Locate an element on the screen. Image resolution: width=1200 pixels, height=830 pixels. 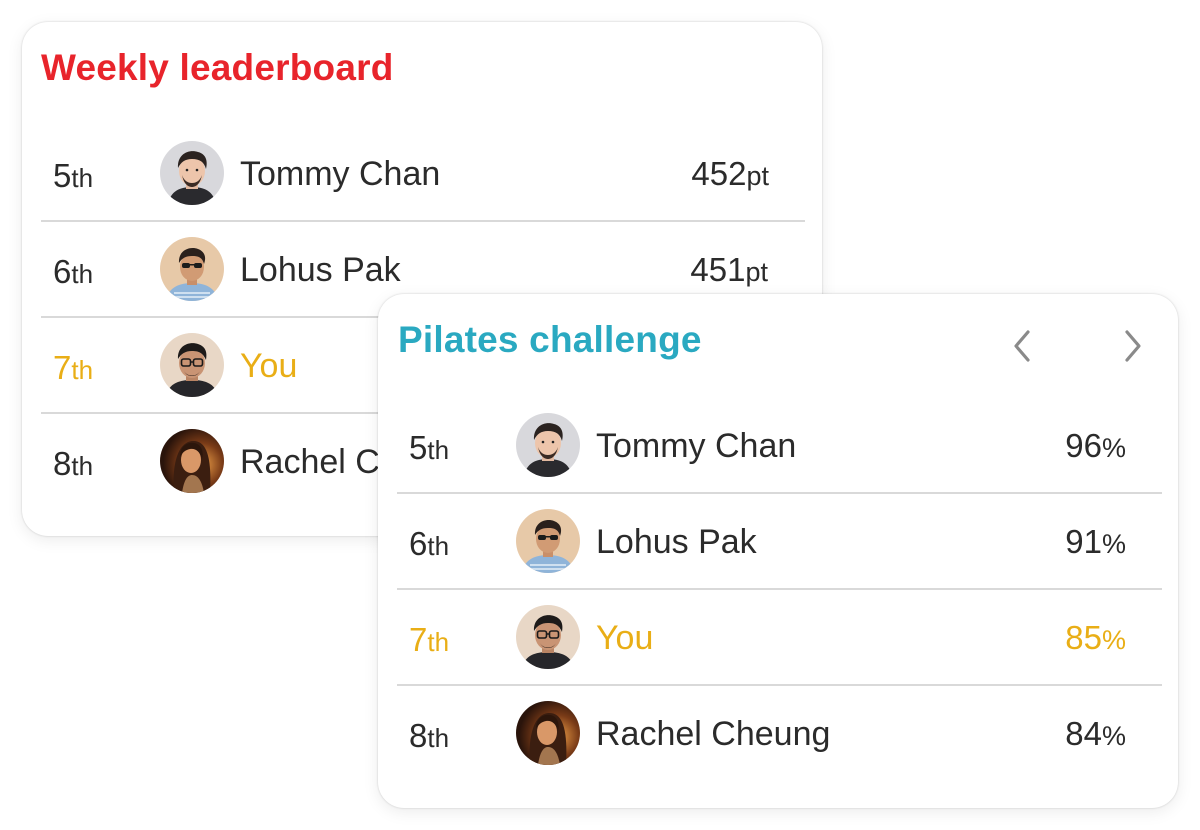
leaderboard-row: 6th Lohus Pak 91% is located at coordinates (779, 542).